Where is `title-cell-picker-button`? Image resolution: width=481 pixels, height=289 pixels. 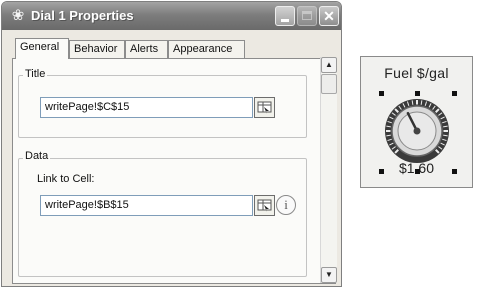 title-cell-picker-button is located at coordinates (264, 107).